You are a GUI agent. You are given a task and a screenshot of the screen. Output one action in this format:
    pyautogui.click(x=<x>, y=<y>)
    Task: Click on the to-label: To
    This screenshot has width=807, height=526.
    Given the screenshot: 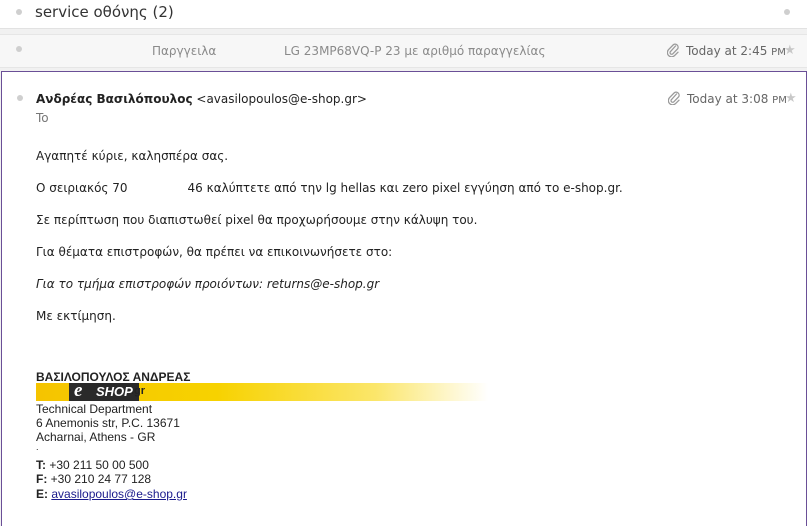 What is the action you would take?
    pyautogui.click(x=42, y=118)
    